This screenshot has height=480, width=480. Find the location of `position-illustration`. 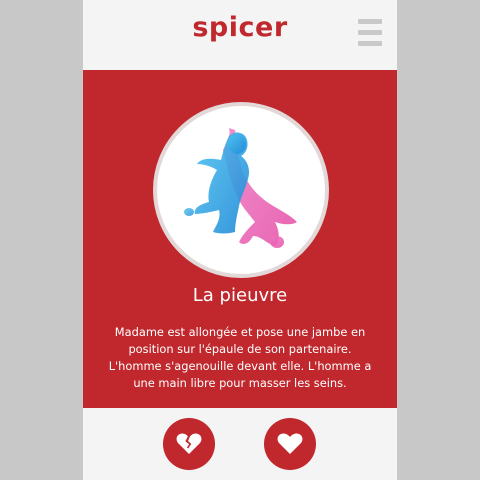

position-illustration is located at coordinates (241, 190).